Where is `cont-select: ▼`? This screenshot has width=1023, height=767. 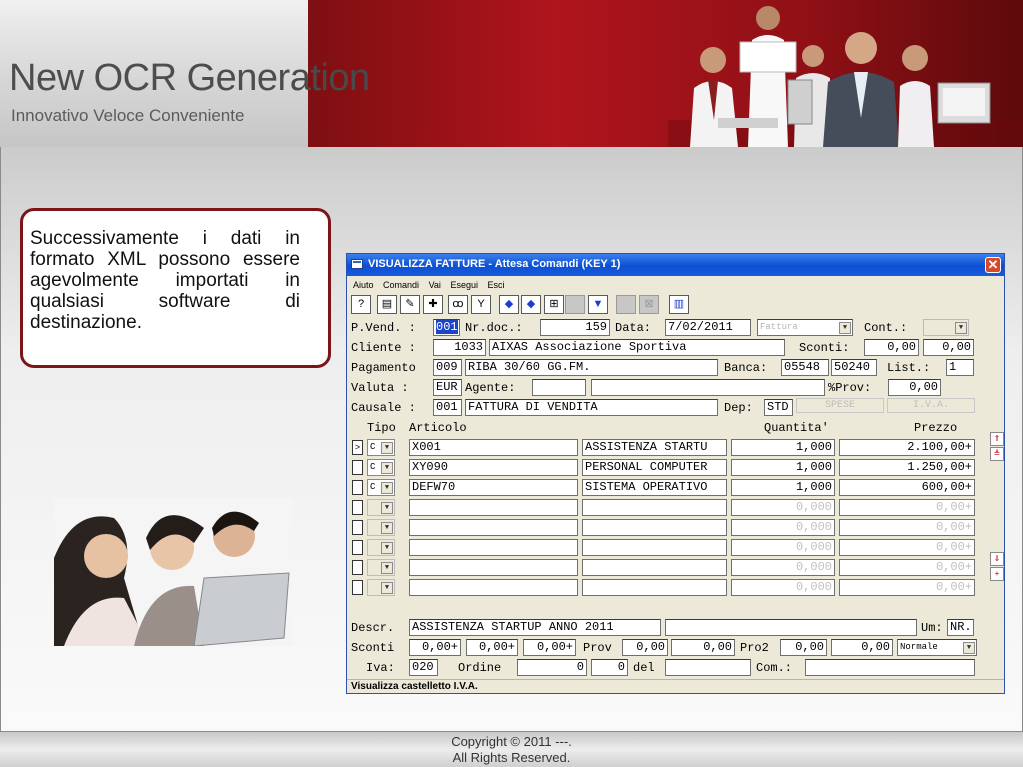 cont-select: ▼ is located at coordinates (946, 327).